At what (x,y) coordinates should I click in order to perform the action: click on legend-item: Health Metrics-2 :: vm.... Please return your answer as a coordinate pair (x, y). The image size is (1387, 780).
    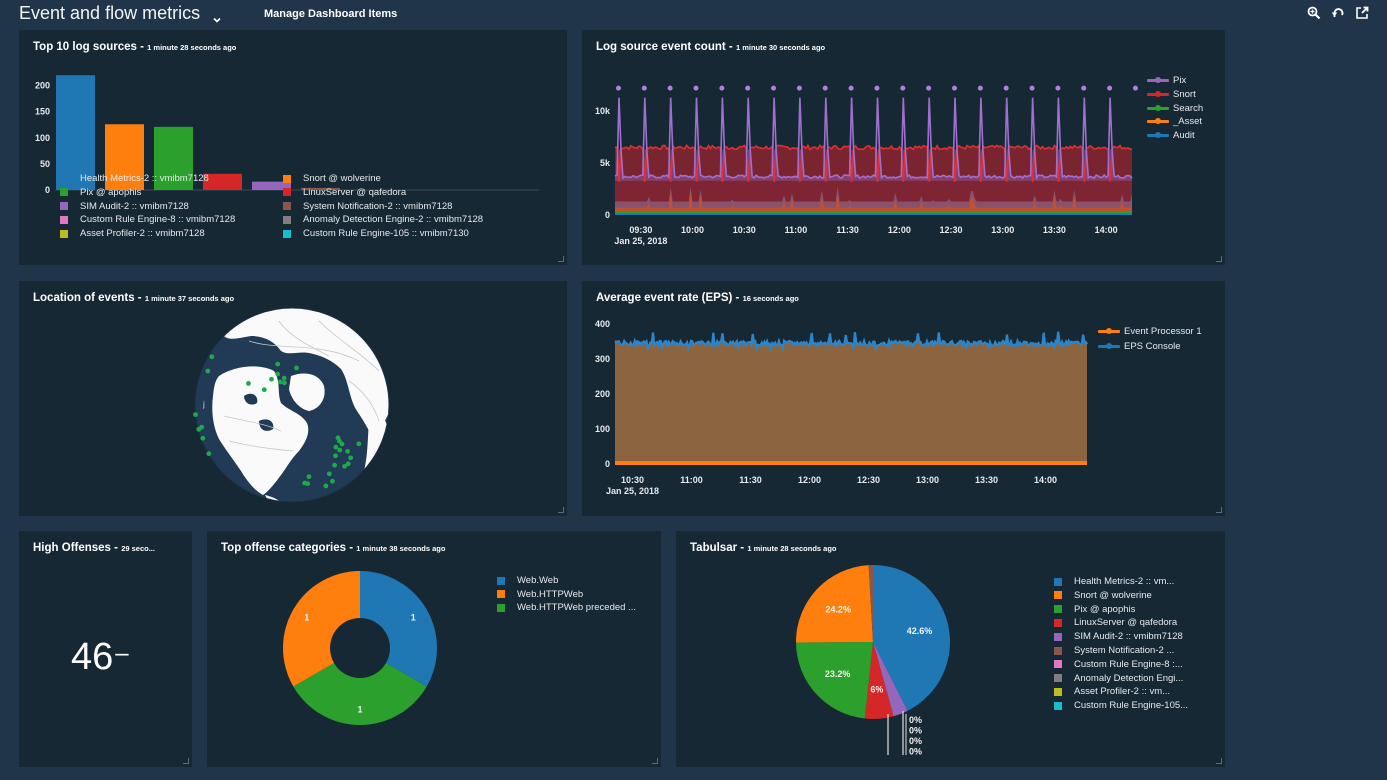
    Looking at the image, I should click on (1114, 581).